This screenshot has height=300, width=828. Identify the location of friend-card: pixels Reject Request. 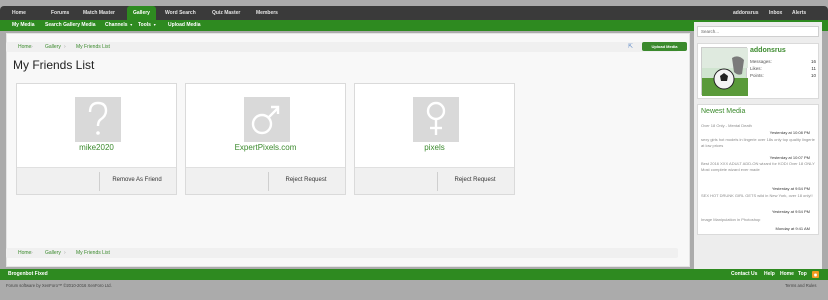
(434, 139).